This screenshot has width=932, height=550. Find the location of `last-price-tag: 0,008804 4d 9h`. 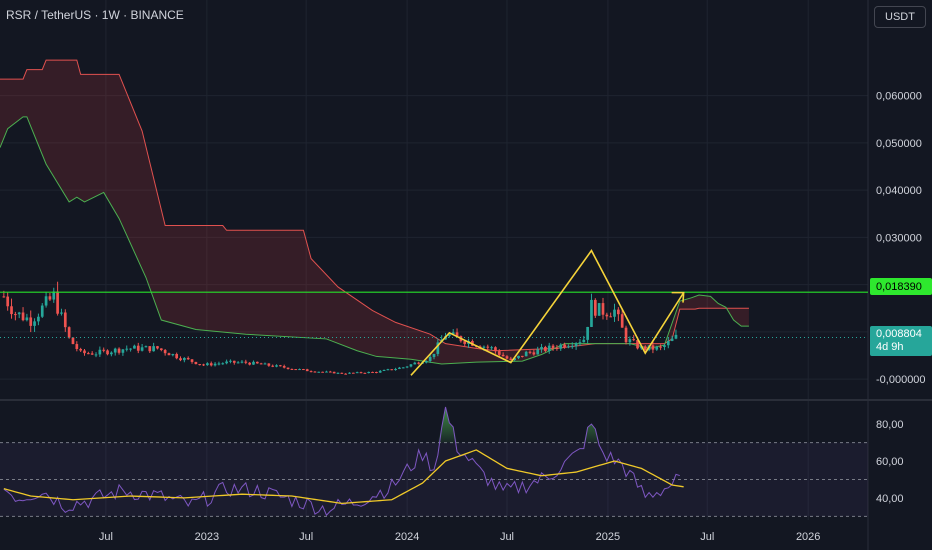

last-price-tag: 0,008804 4d 9h is located at coordinates (901, 341).